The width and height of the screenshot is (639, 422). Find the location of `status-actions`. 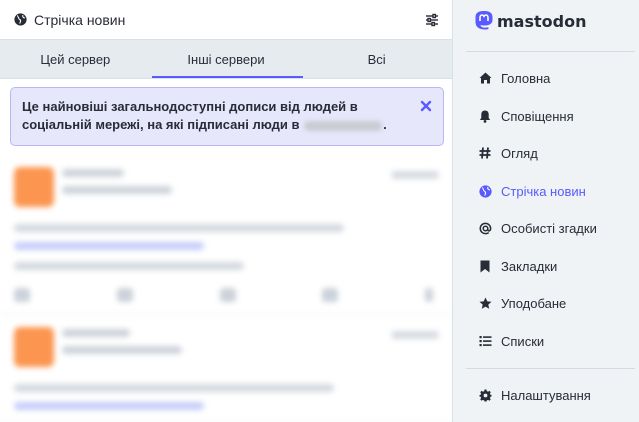

status-actions is located at coordinates (226, 295).